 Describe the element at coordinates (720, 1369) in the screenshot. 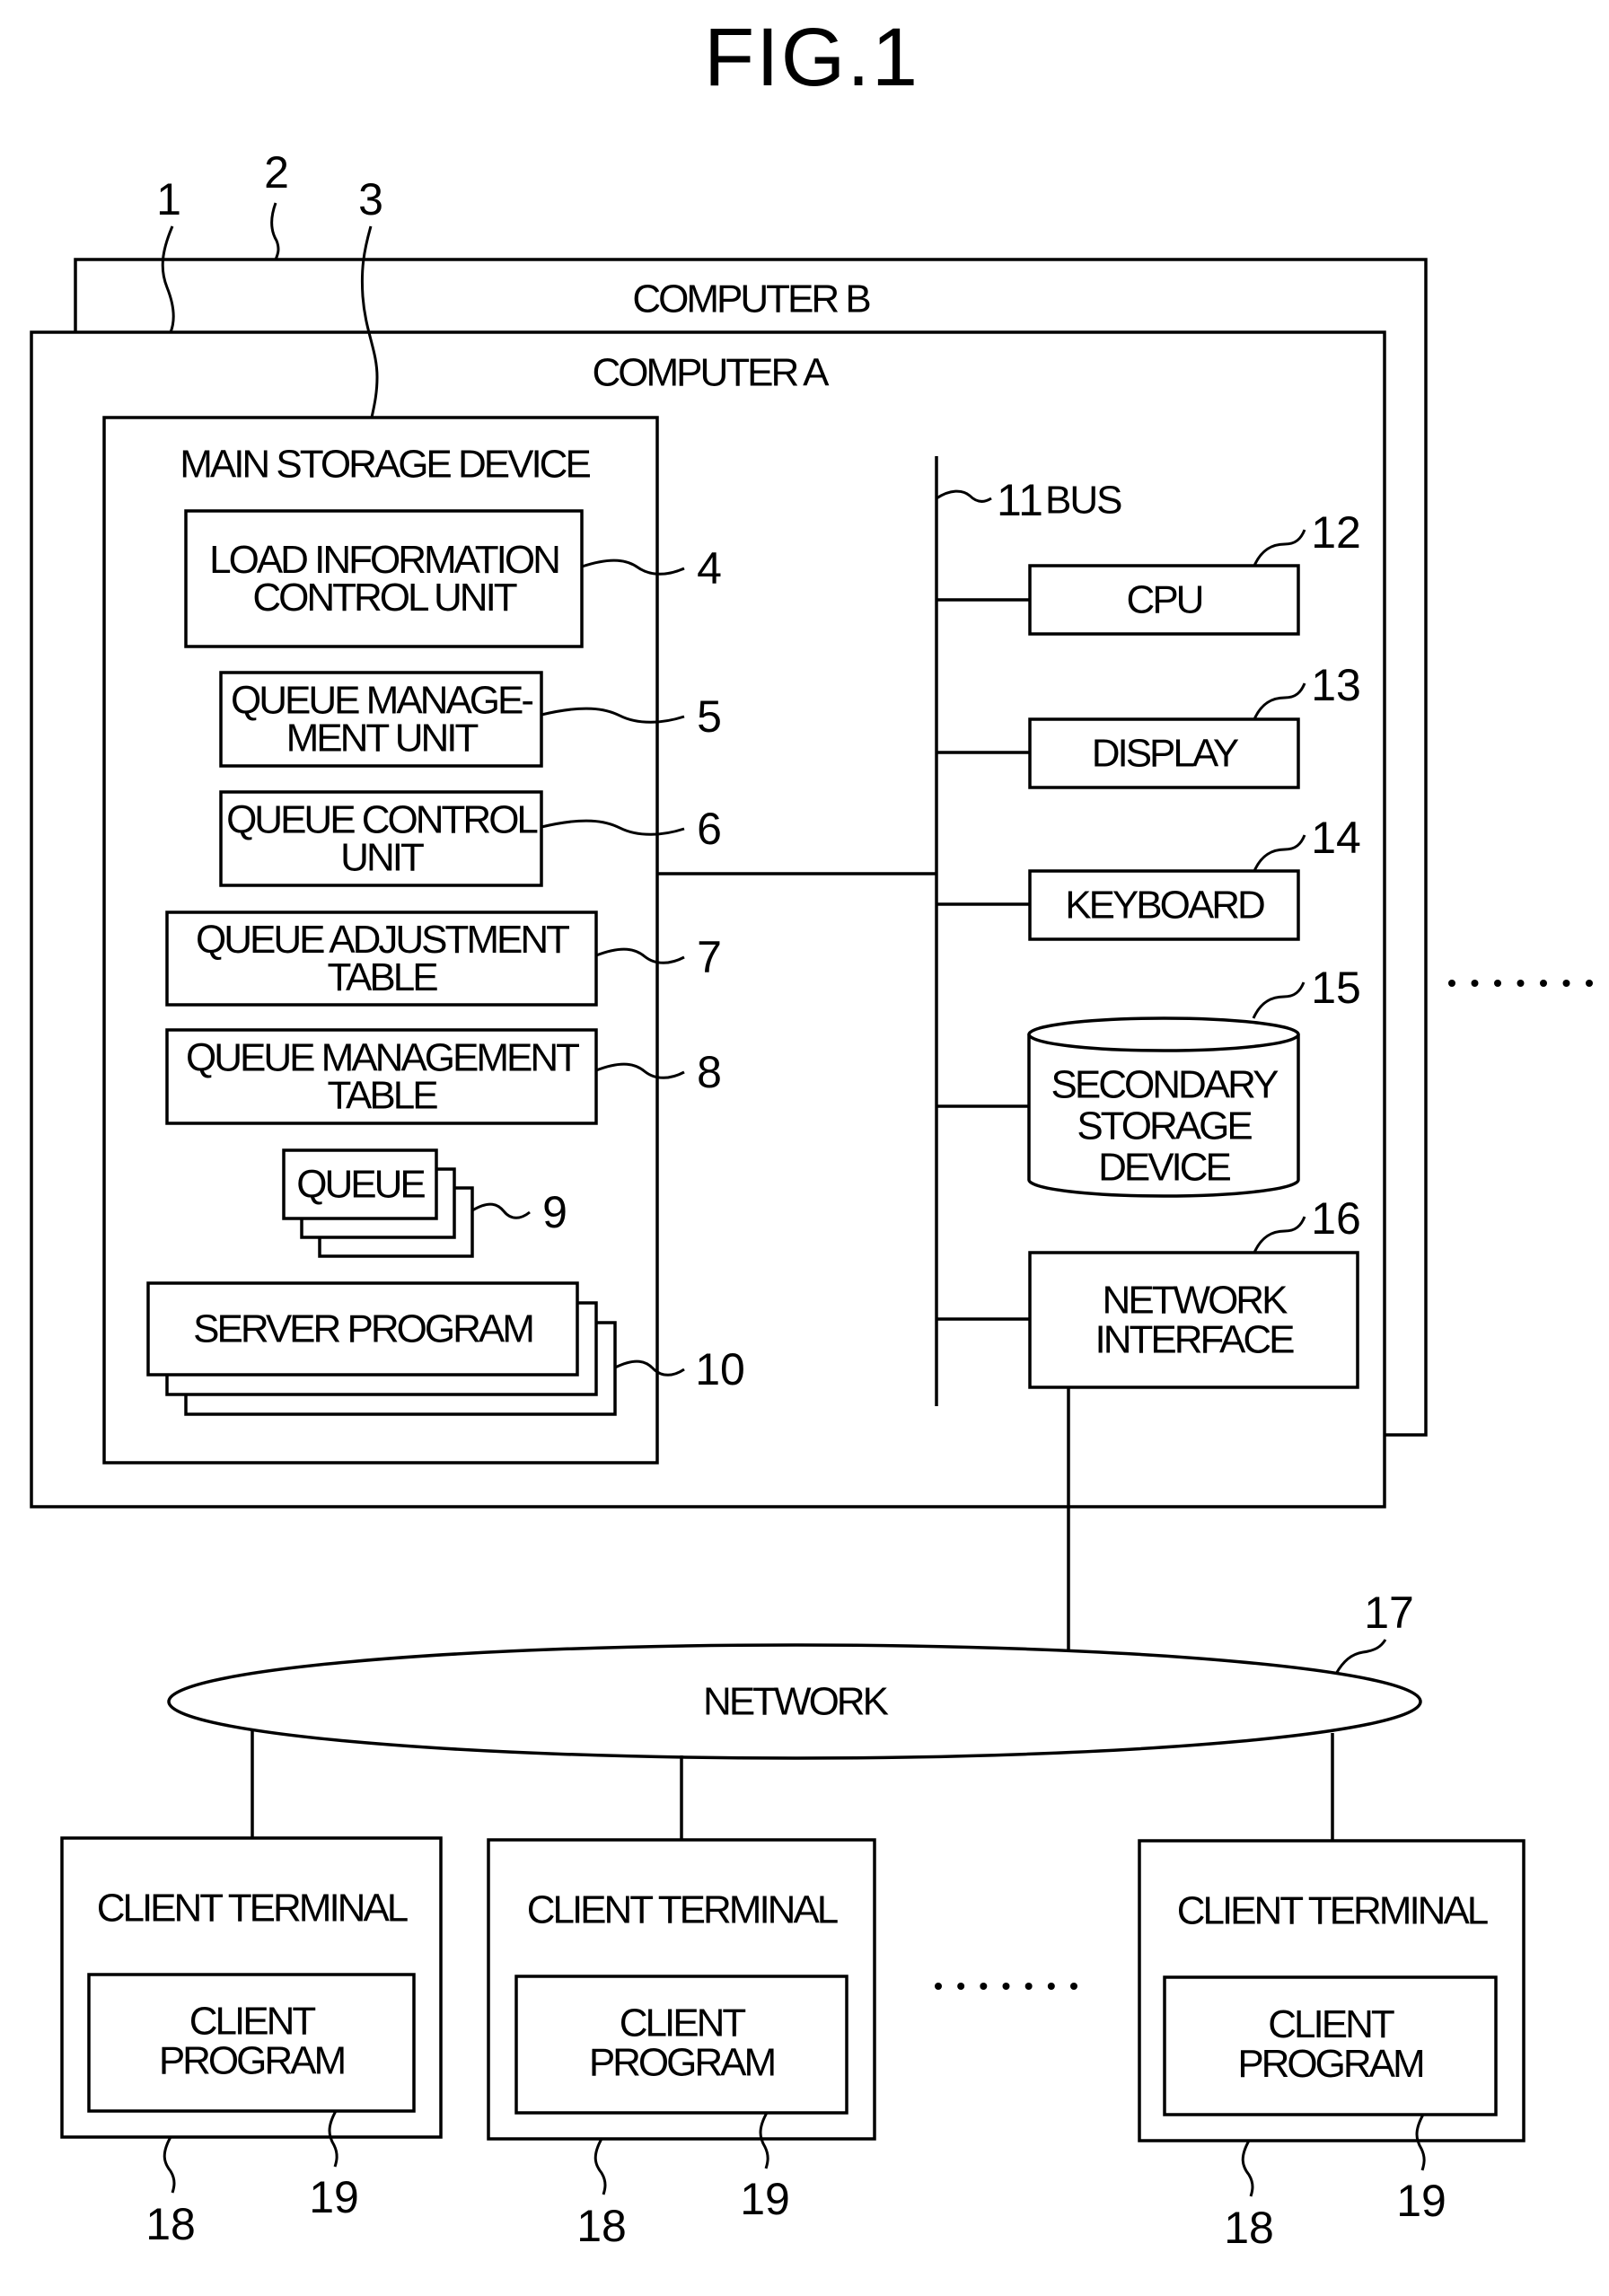

I see `ref-10-label: 10` at that location.